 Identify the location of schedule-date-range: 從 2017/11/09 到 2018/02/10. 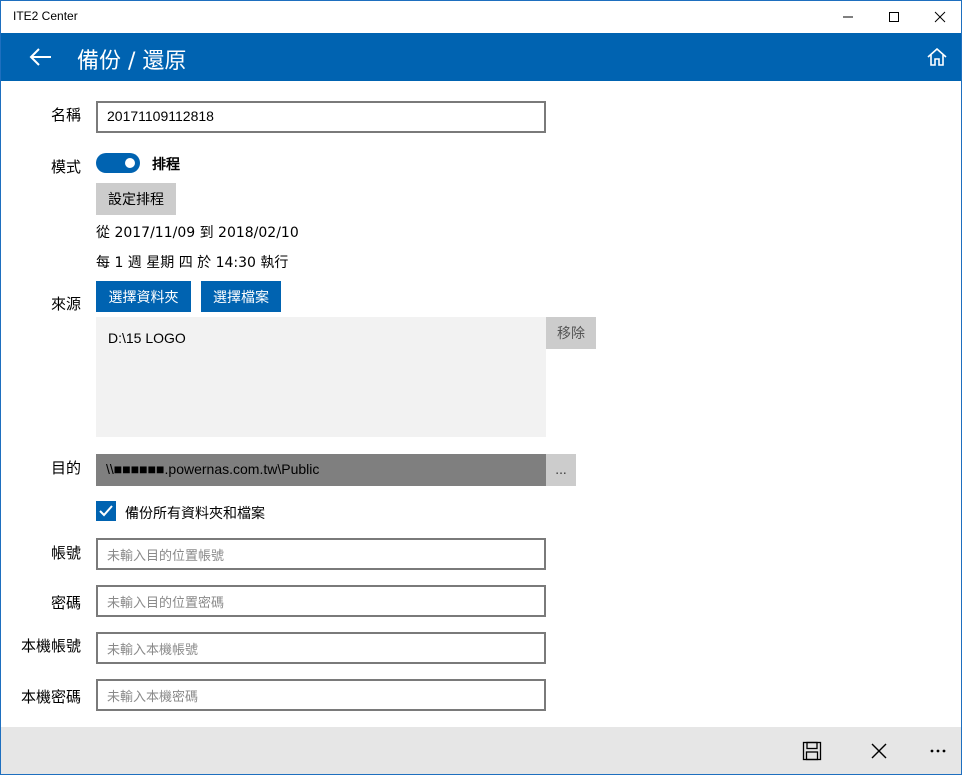
(197, 233).